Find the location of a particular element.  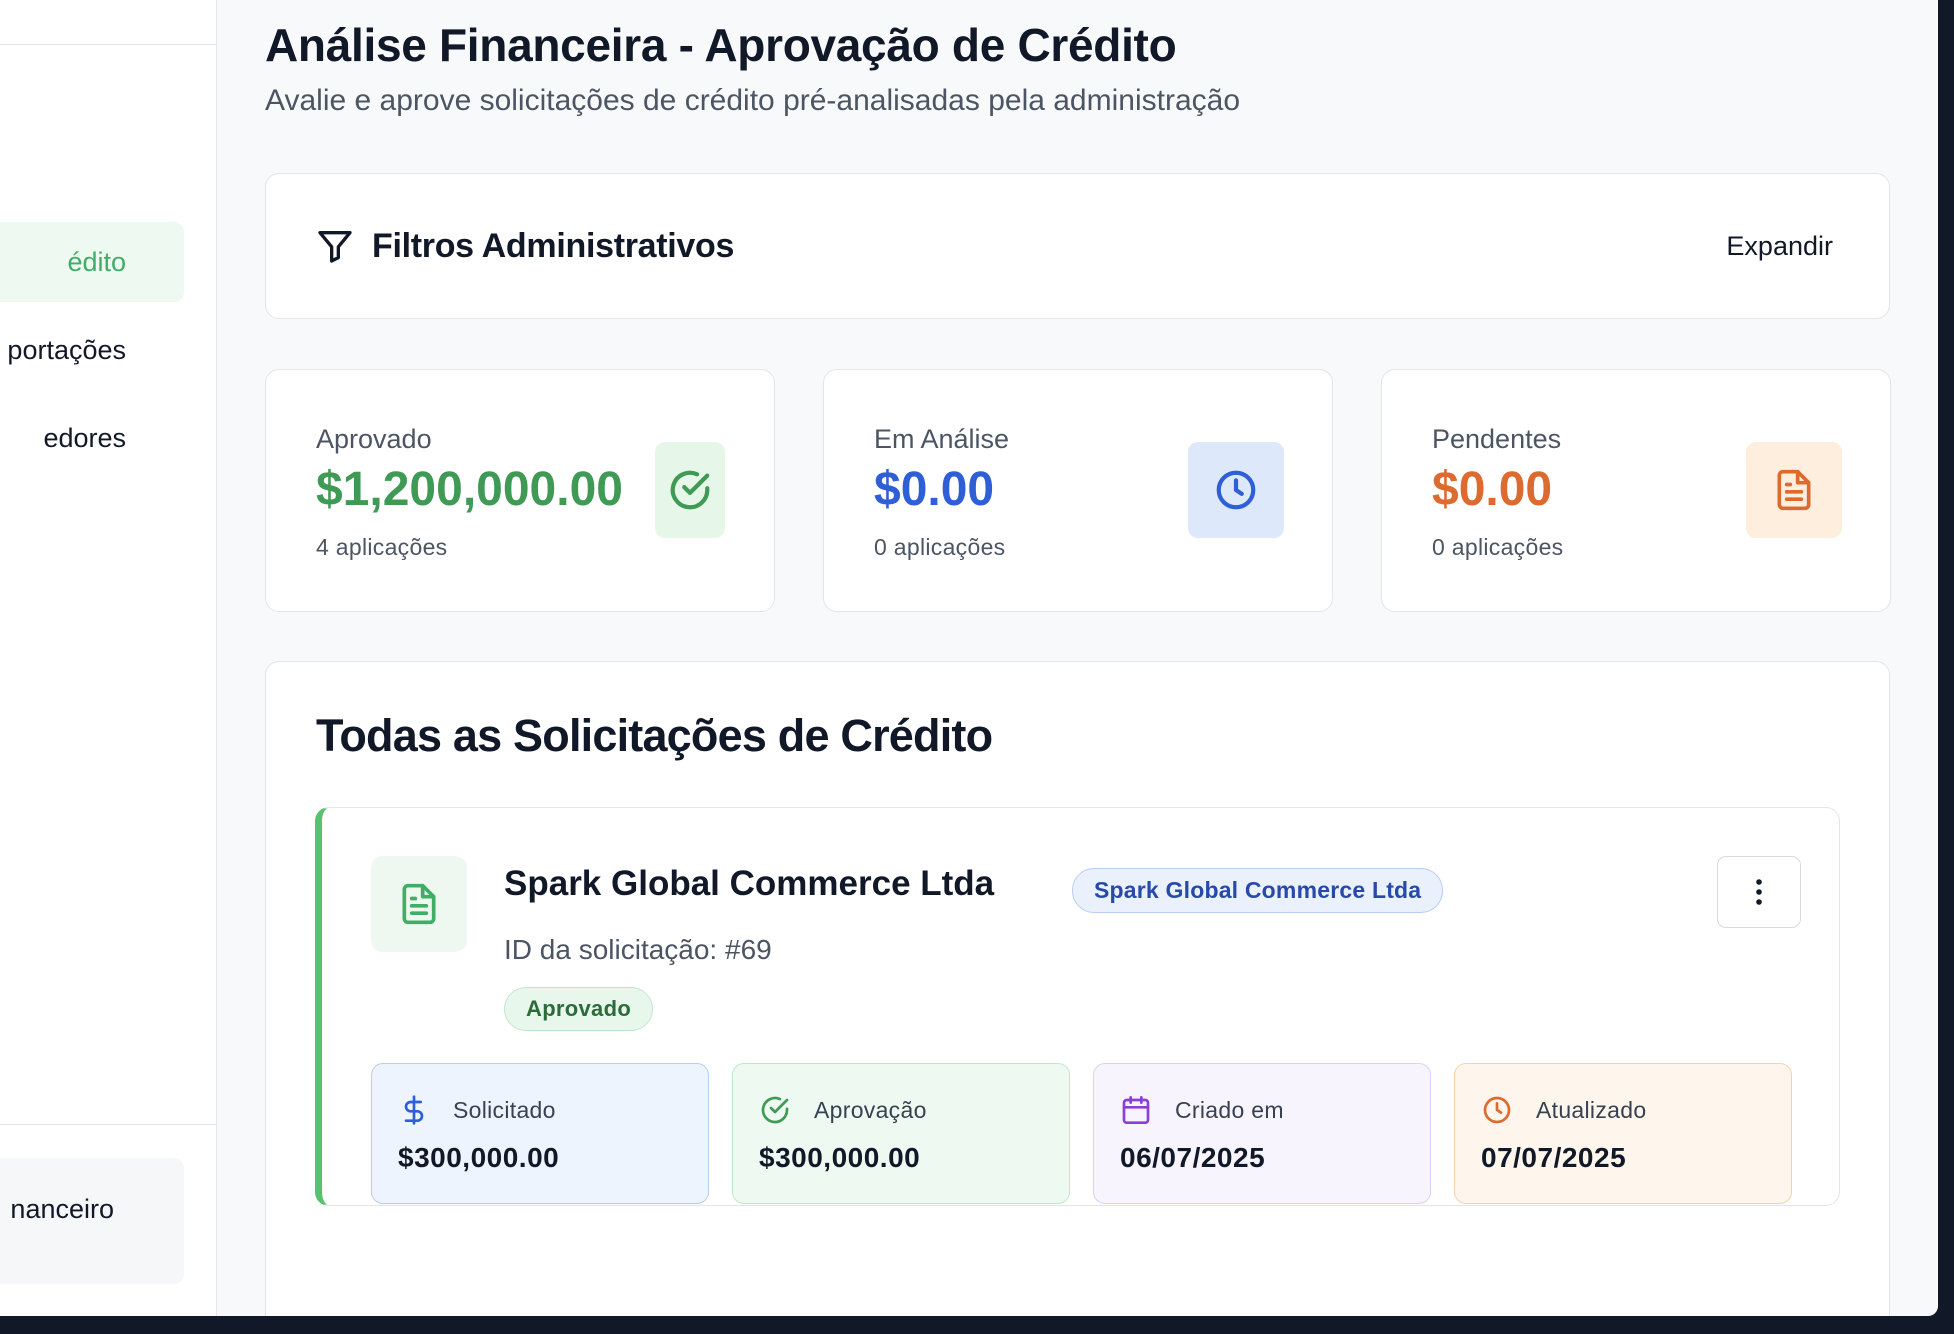

expand-filters-button: Expandir is located at coordinates (1779, 246).